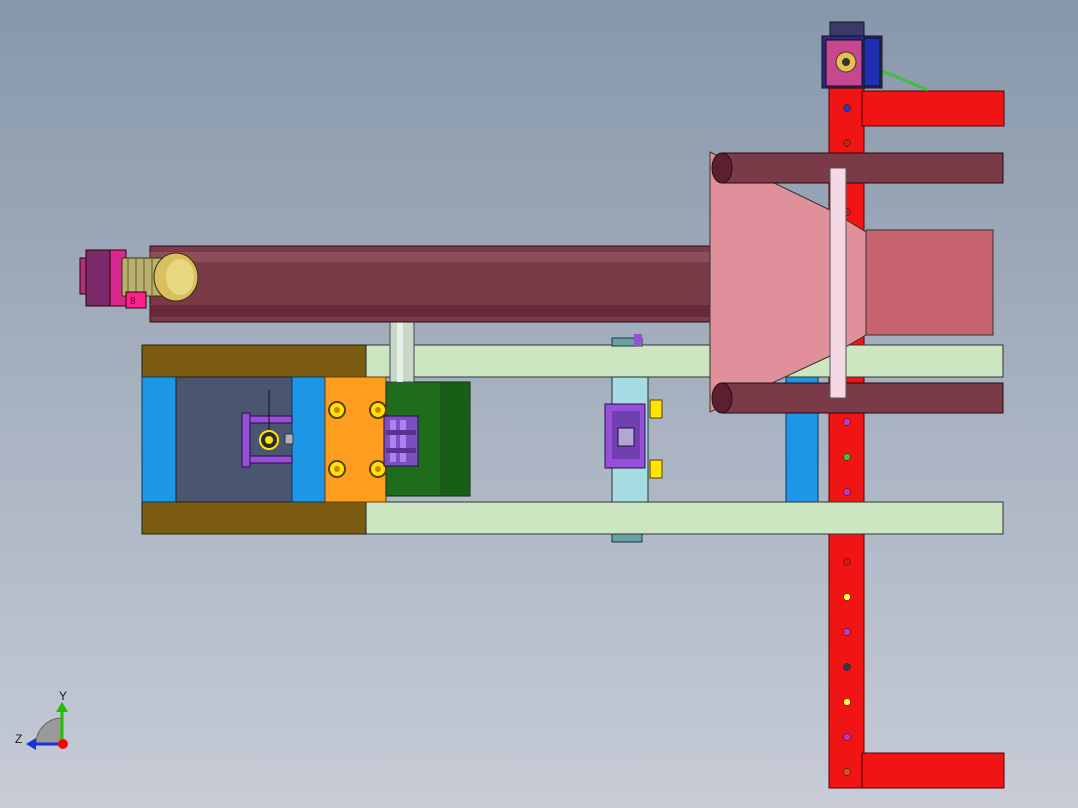 The height and width of the screenshot is (808, 1078). I want to click on orange-plate, so click(355, 439).